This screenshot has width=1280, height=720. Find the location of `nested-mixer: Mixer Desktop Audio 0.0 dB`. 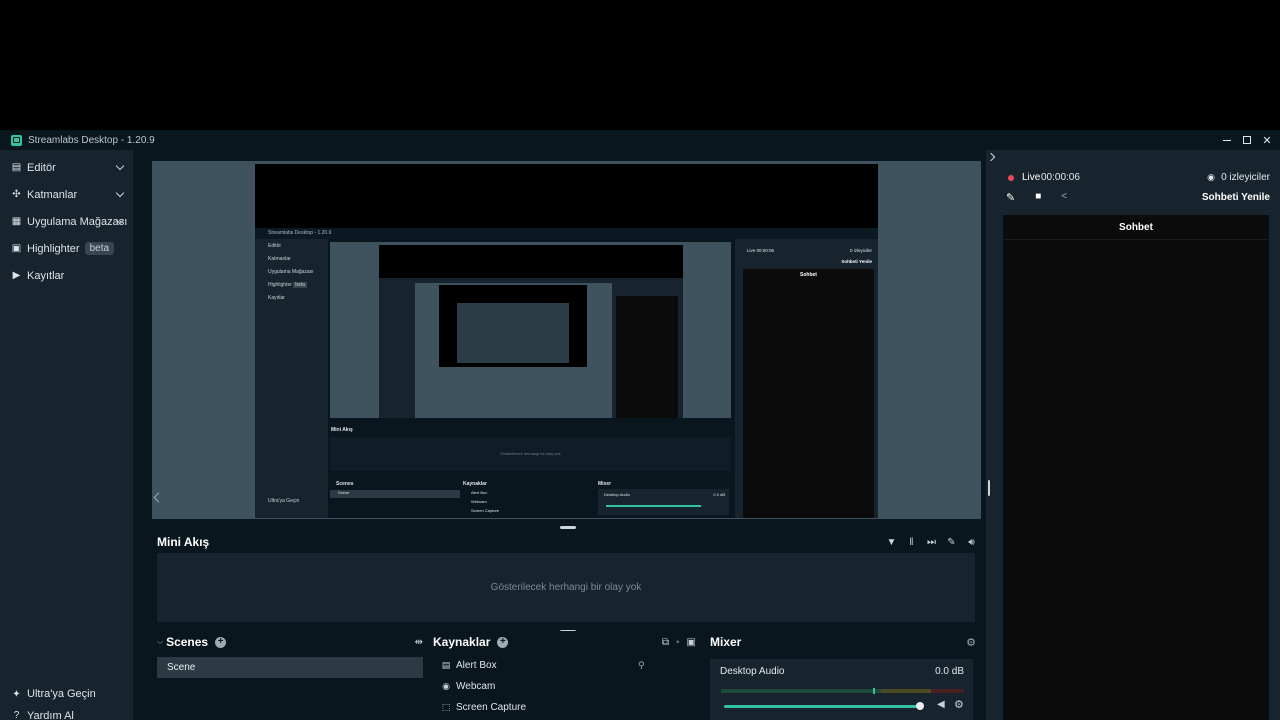

nested-mixer: Mixer Desktop Audio 0.0 dB is located at coordinates (663, 499).